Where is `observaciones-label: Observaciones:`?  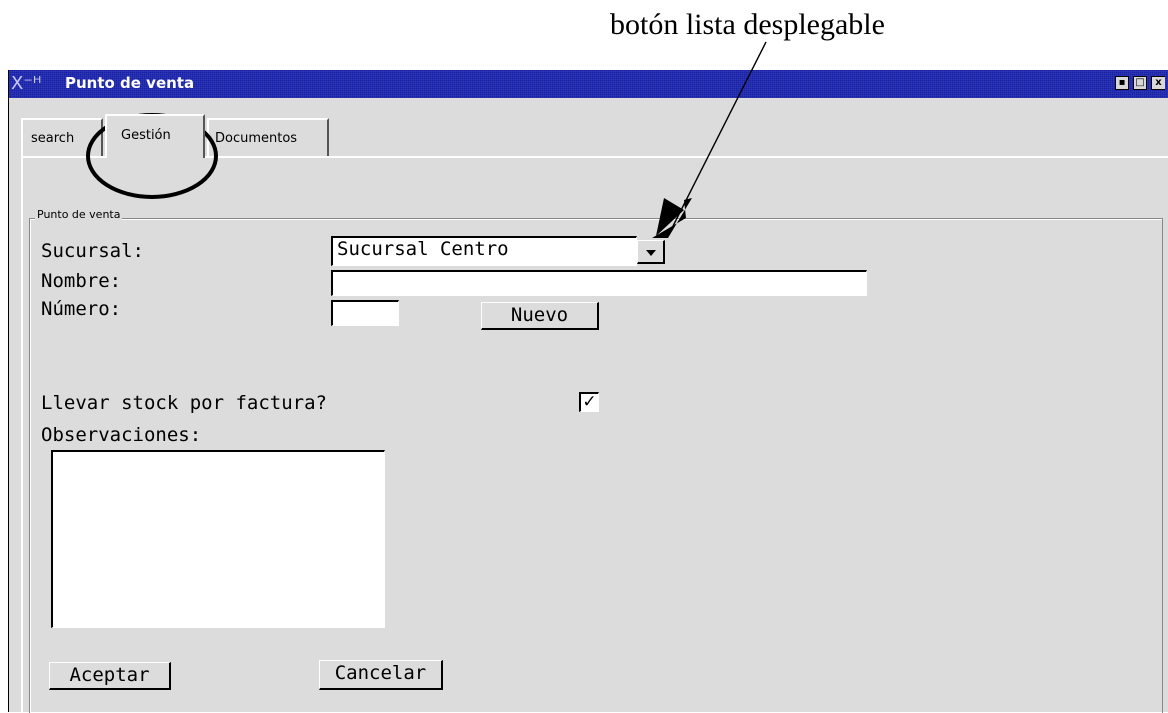
observaciones-label: Observaciones: is located at coordinates (121, 435).